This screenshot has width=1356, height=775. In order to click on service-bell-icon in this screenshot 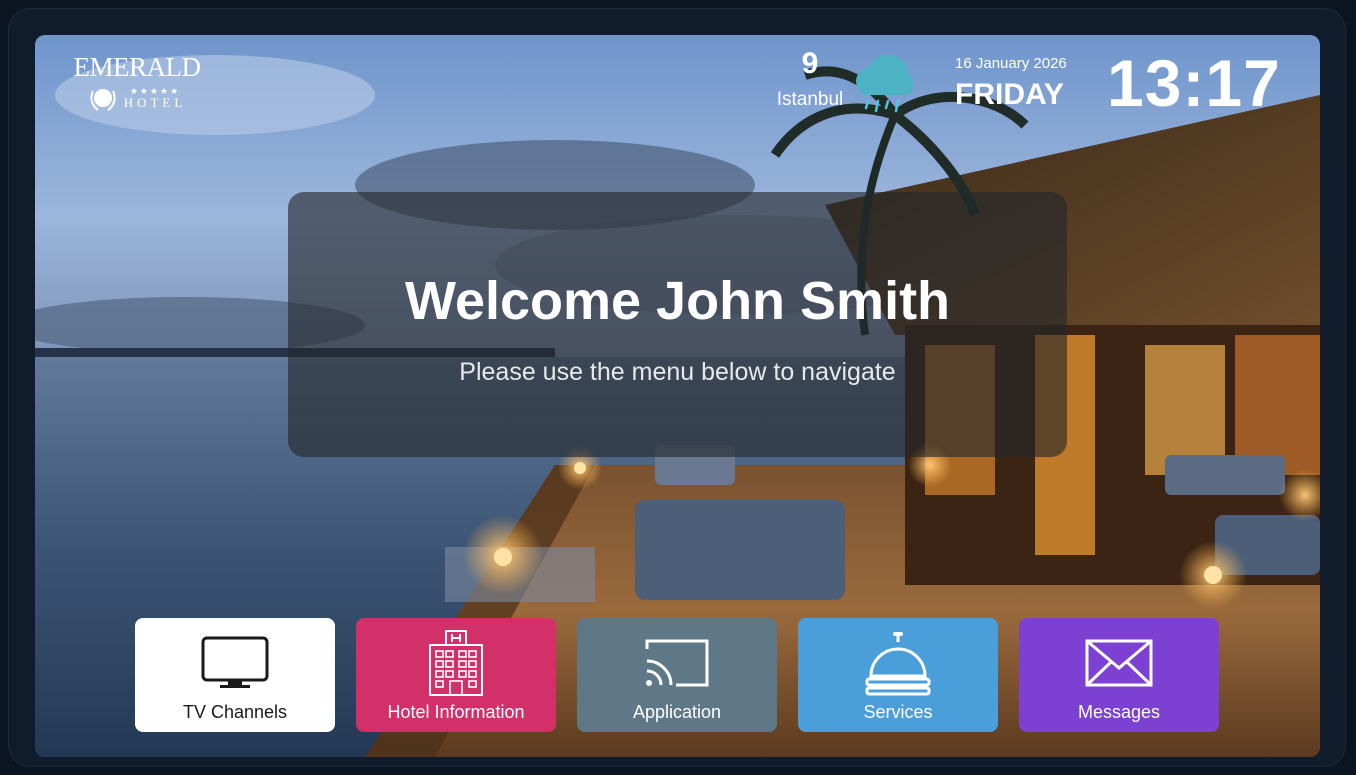, I will do `click(898, 664)`.